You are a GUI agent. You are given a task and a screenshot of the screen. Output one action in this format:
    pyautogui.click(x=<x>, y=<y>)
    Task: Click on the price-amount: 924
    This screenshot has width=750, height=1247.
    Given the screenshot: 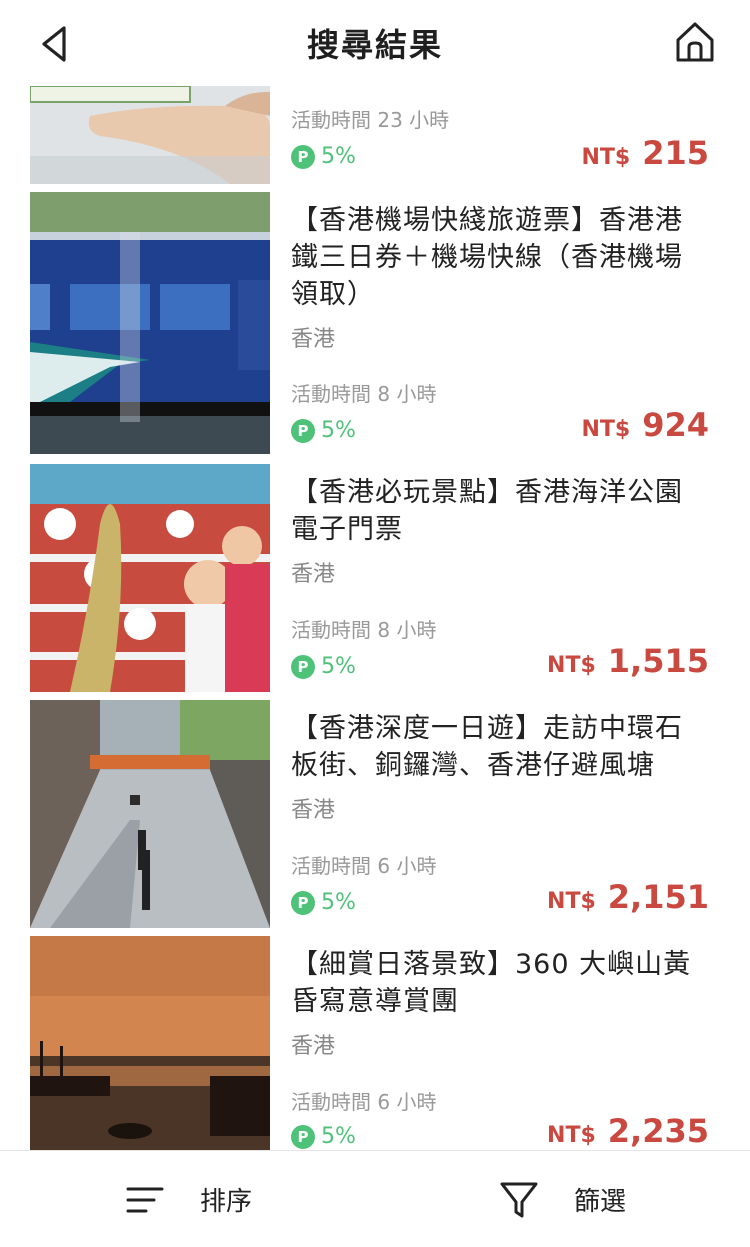 What is the action you would take?
    pyautogui.click(x=675, y=425)
    